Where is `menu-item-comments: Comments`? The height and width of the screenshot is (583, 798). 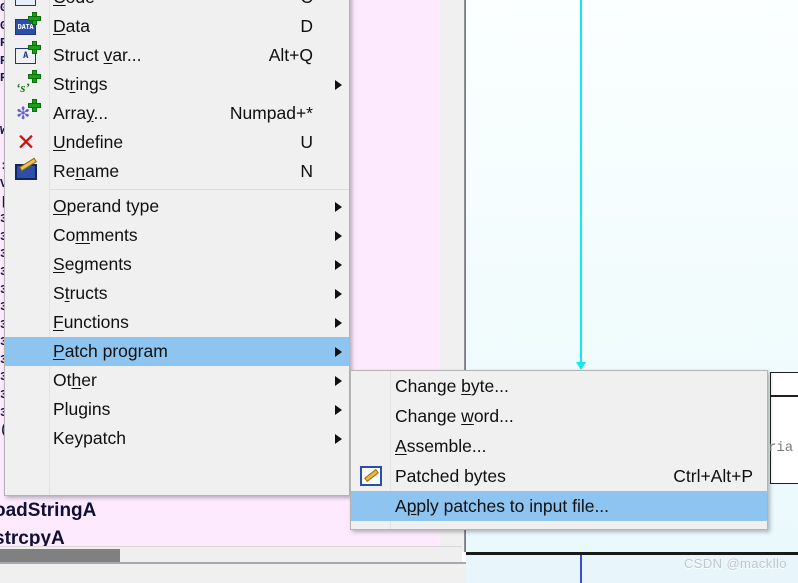 menu-item-comments: Comments is located at coordinates (177, 235).